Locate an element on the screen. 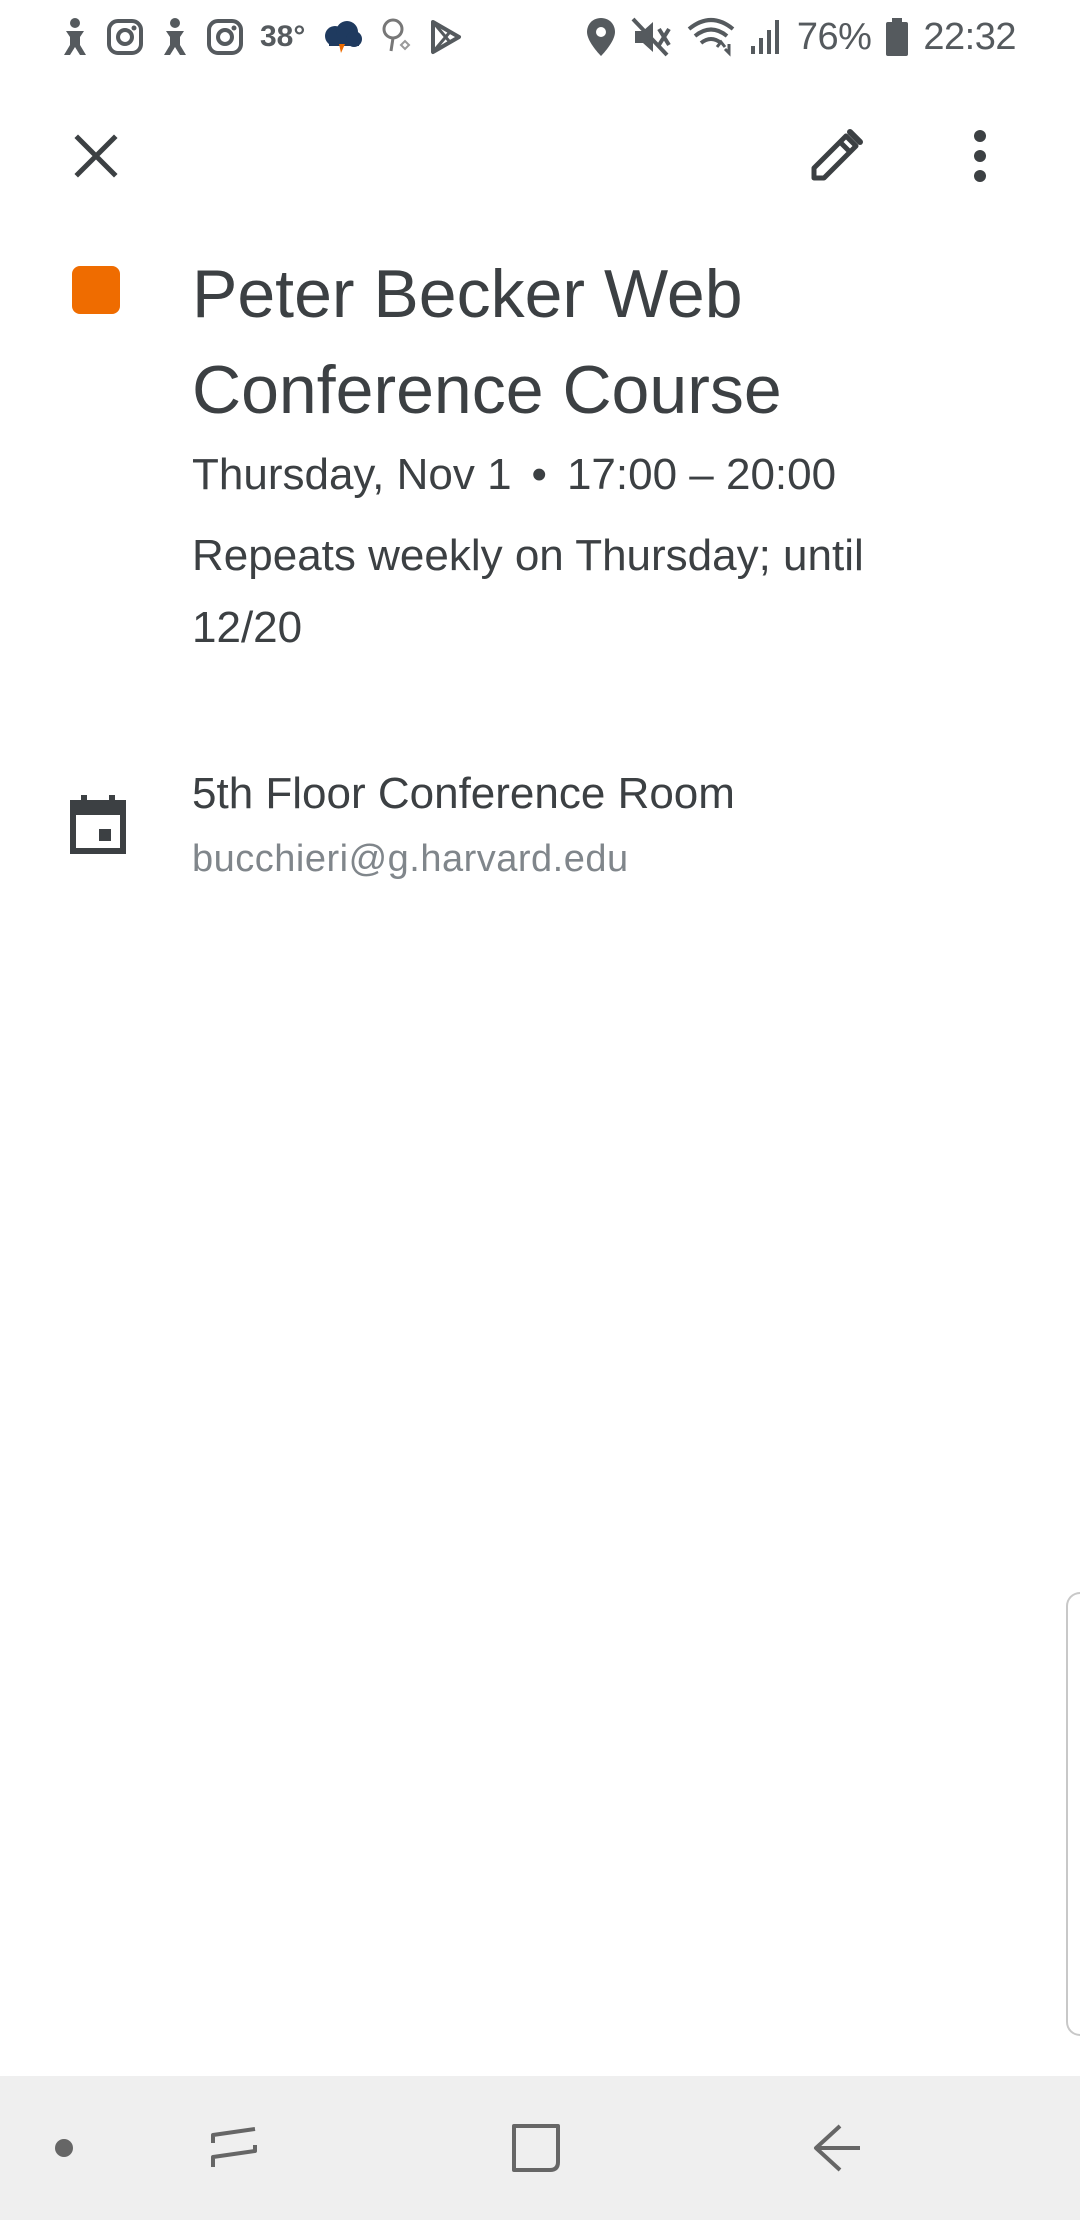 This screenshot has height=2220, width=1080. close-icon is located at coordinates (96, 156).